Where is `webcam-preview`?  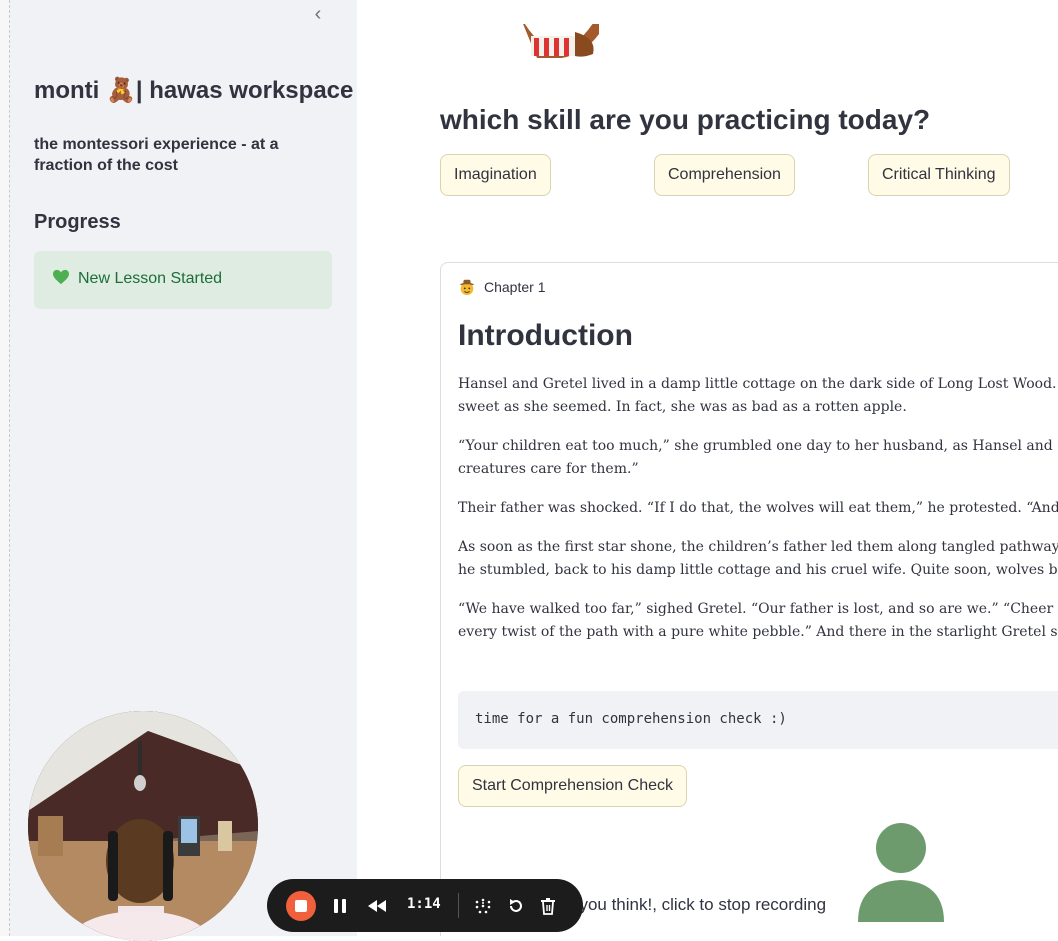
webcam-preview is located at coordinates (143, 826).